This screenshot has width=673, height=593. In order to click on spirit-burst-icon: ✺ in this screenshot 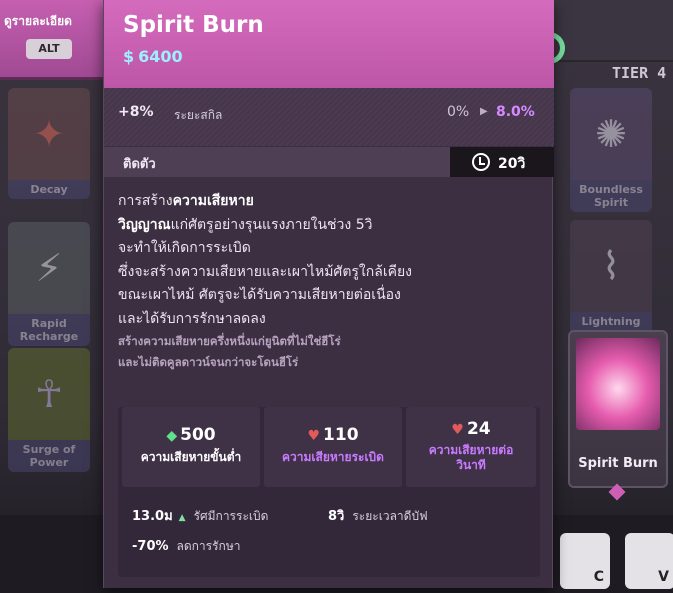, I will do `click(611, 134)`.